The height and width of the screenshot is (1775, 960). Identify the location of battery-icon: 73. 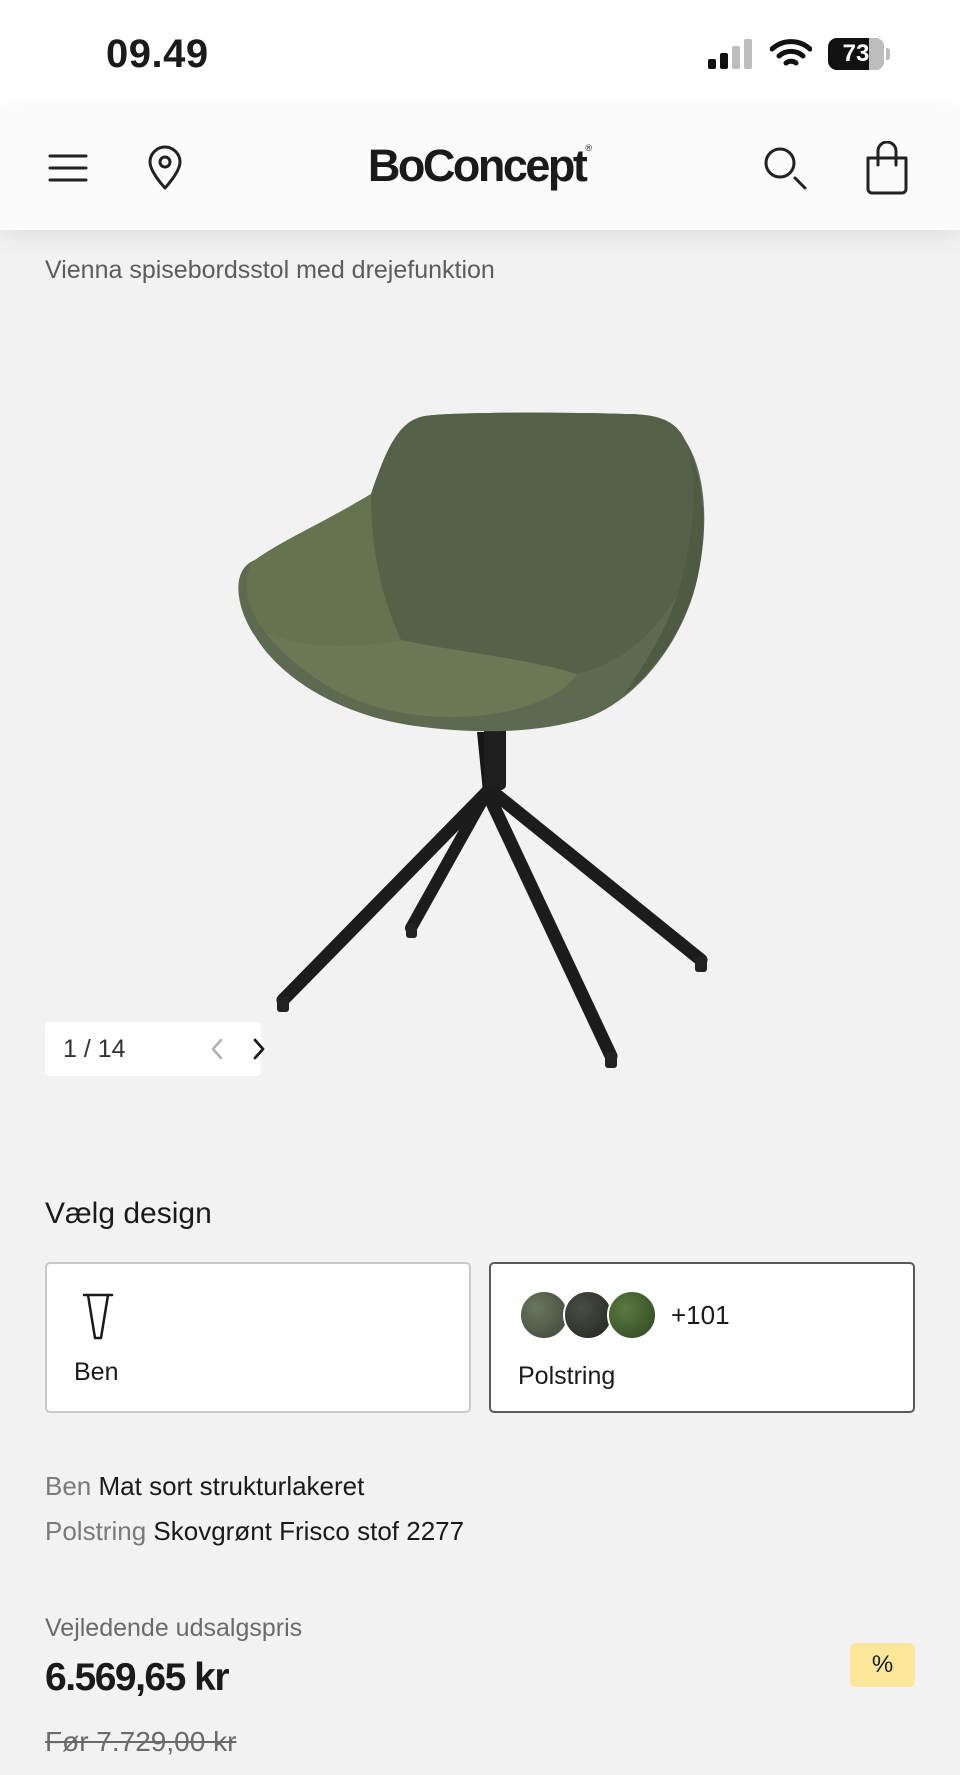
(859, 54).